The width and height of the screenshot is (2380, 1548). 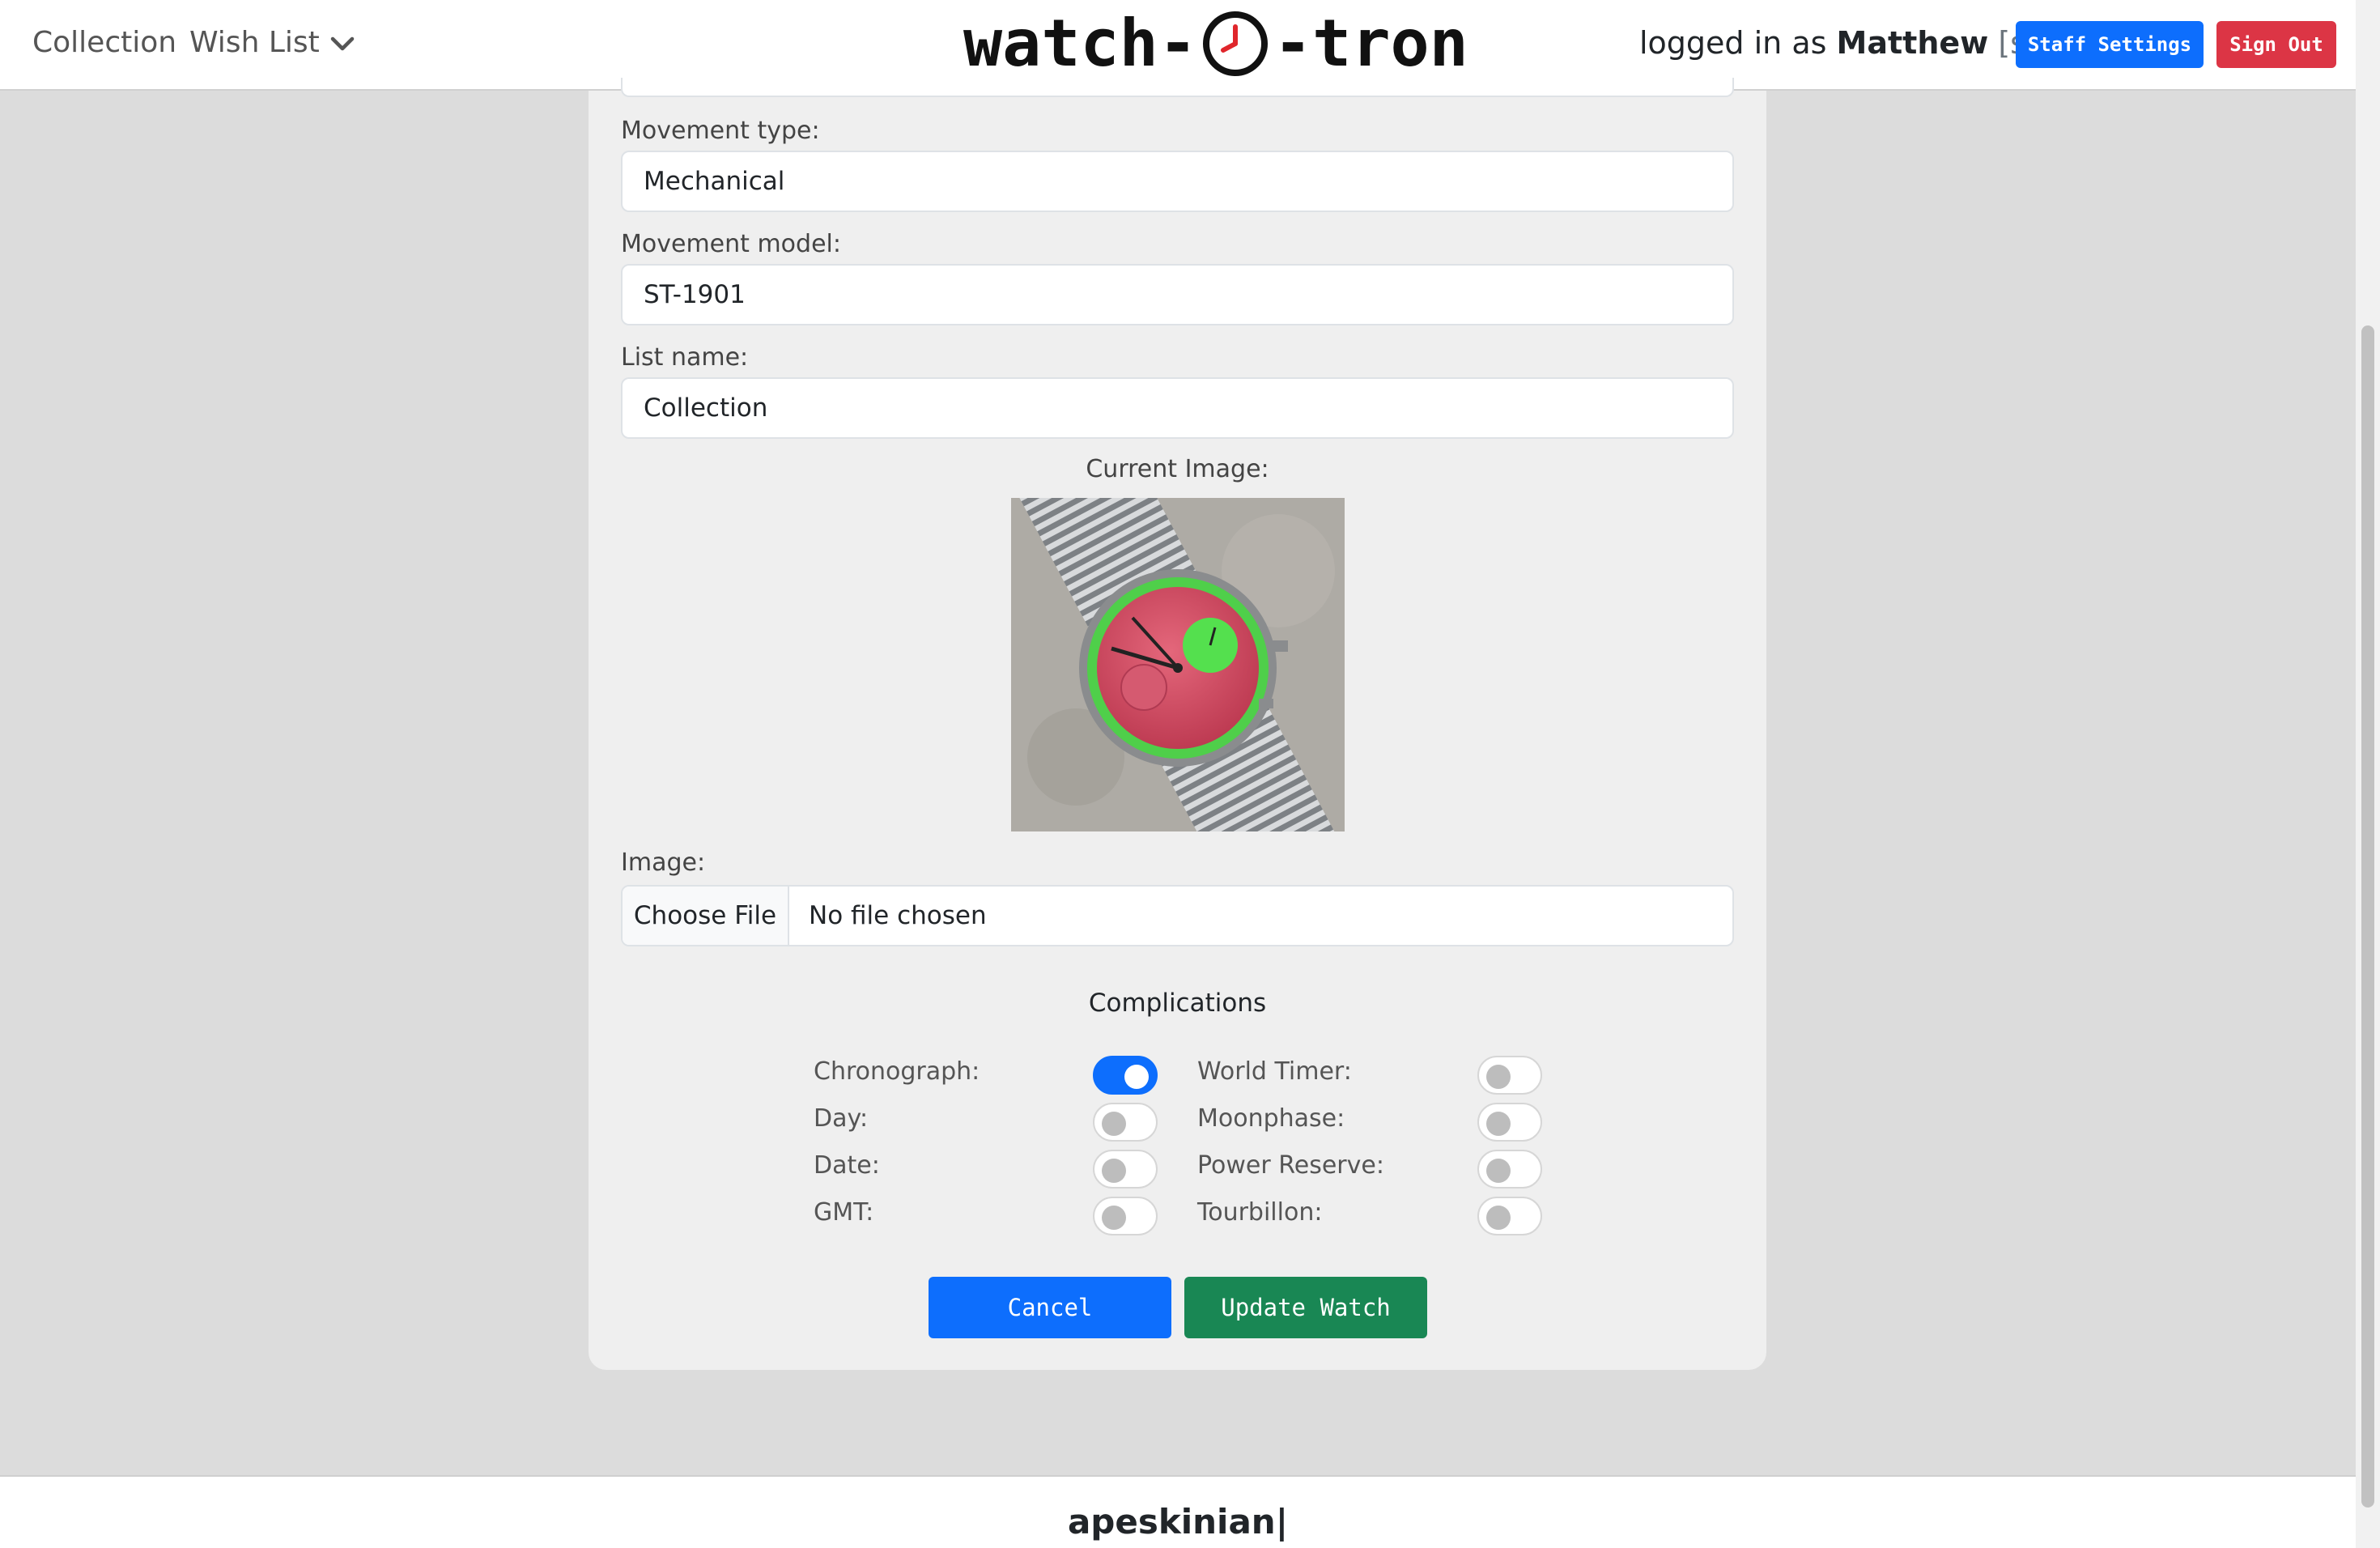 What do you see at coordinates (1260, 1213) in the screenshot?
I see `tourbillon-label: Tourbillon:` at bounding box center [1260, 1213].